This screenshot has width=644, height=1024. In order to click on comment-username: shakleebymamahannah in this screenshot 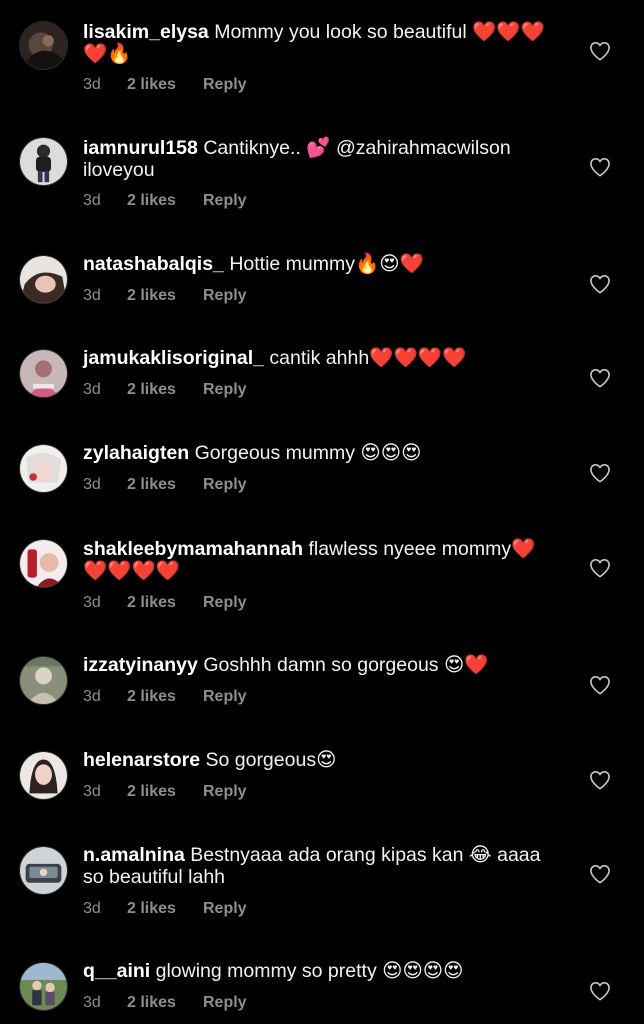, I will do `click(193, 549)`.